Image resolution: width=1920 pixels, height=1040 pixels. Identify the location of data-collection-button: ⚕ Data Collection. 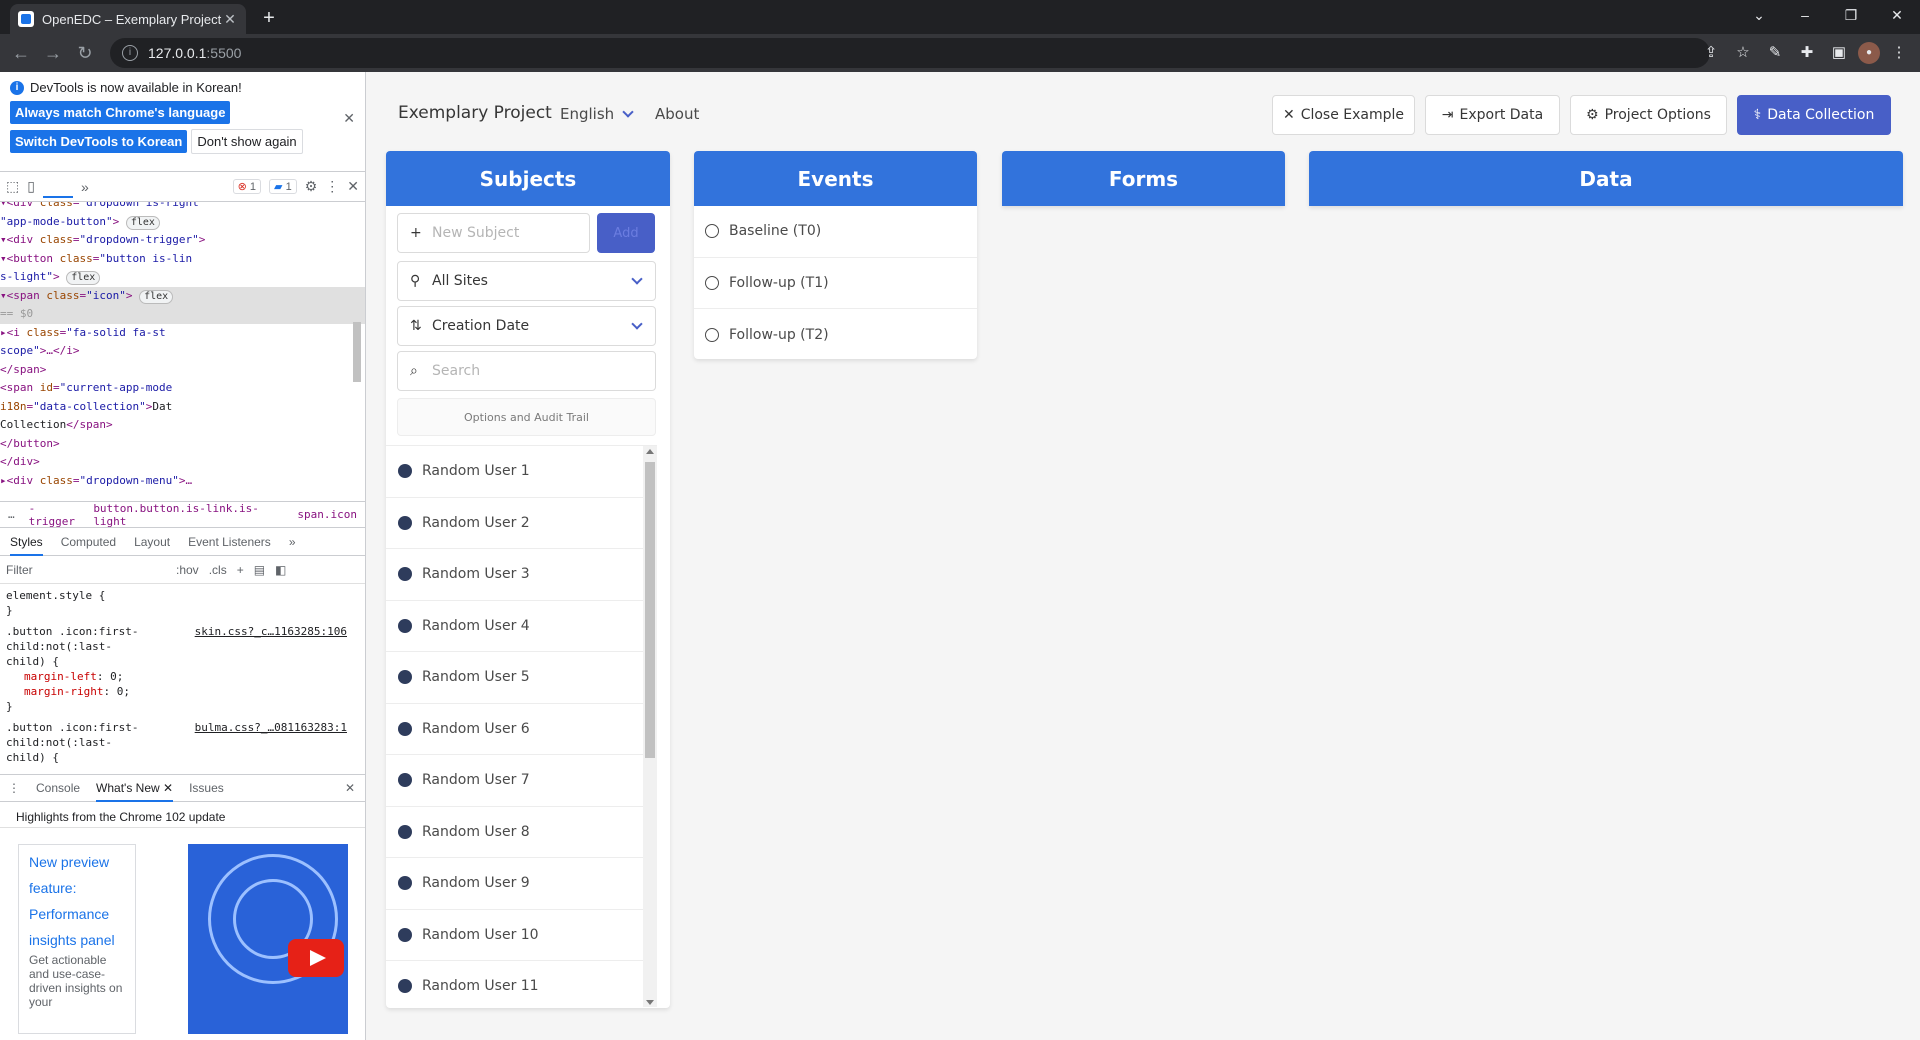
(1814, 115).